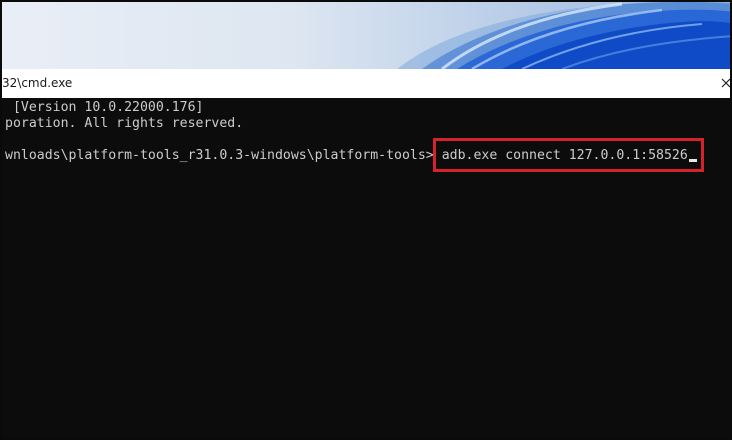 This screenshot has height=440, width=732. I want to click on close-button, so click(725, 83).